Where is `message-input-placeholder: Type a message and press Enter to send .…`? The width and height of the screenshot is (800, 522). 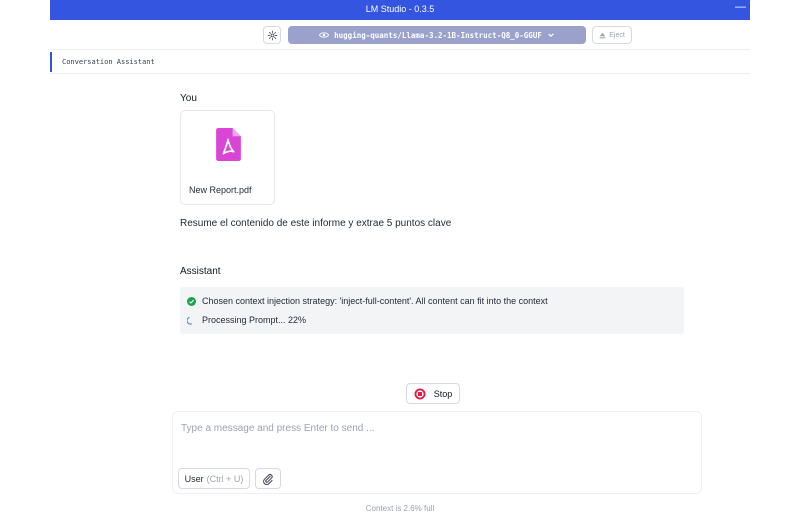 message-input-placeholder: Type a message and press Enter to send .… is located at coordinates (277, 428).